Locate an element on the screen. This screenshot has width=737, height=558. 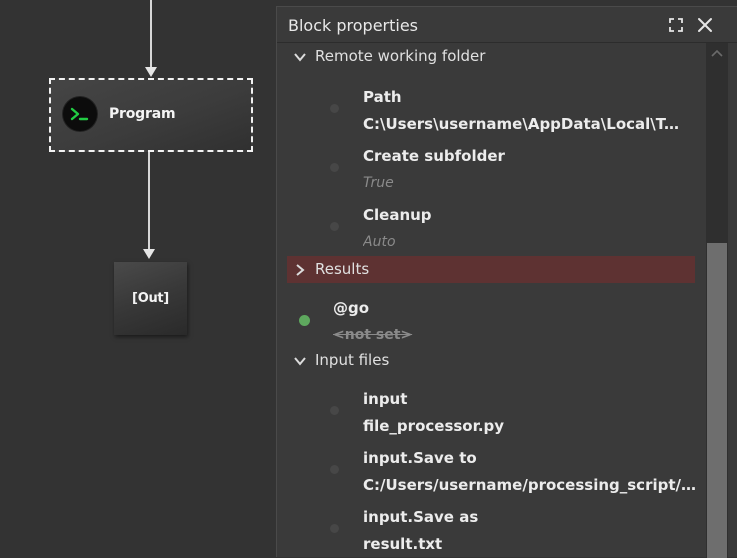
property-name: input.Save as is located at coordinates (421, 517).